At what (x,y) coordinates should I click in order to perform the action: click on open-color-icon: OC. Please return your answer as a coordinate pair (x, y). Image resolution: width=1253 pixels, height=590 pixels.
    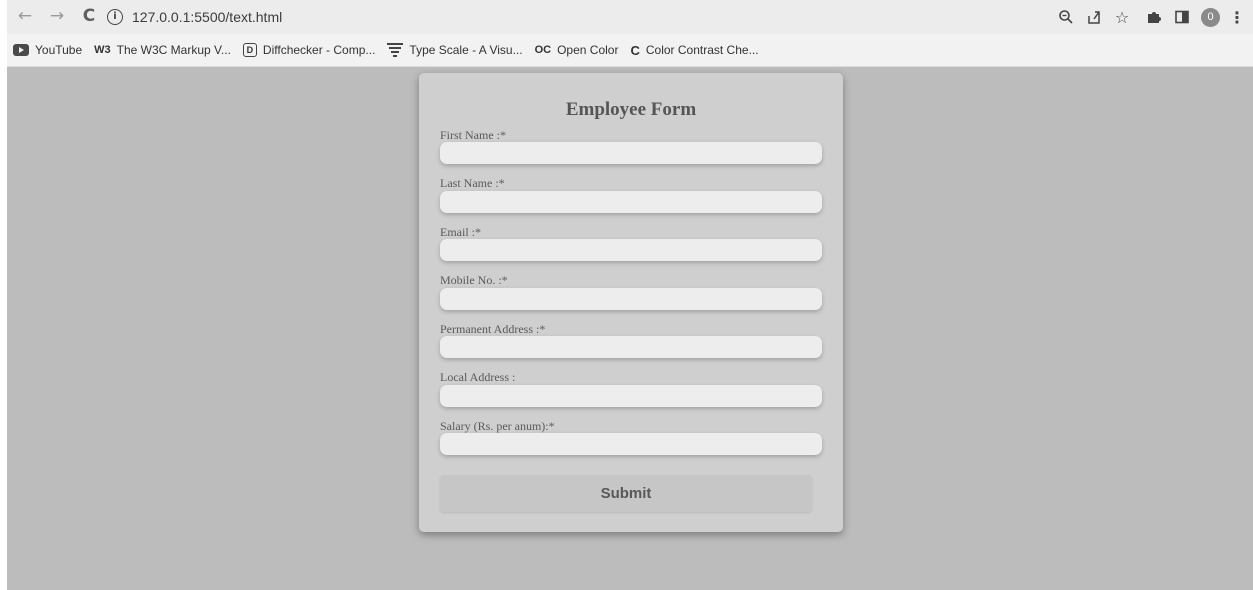
    Looking at the image, I should click on (543, 50).